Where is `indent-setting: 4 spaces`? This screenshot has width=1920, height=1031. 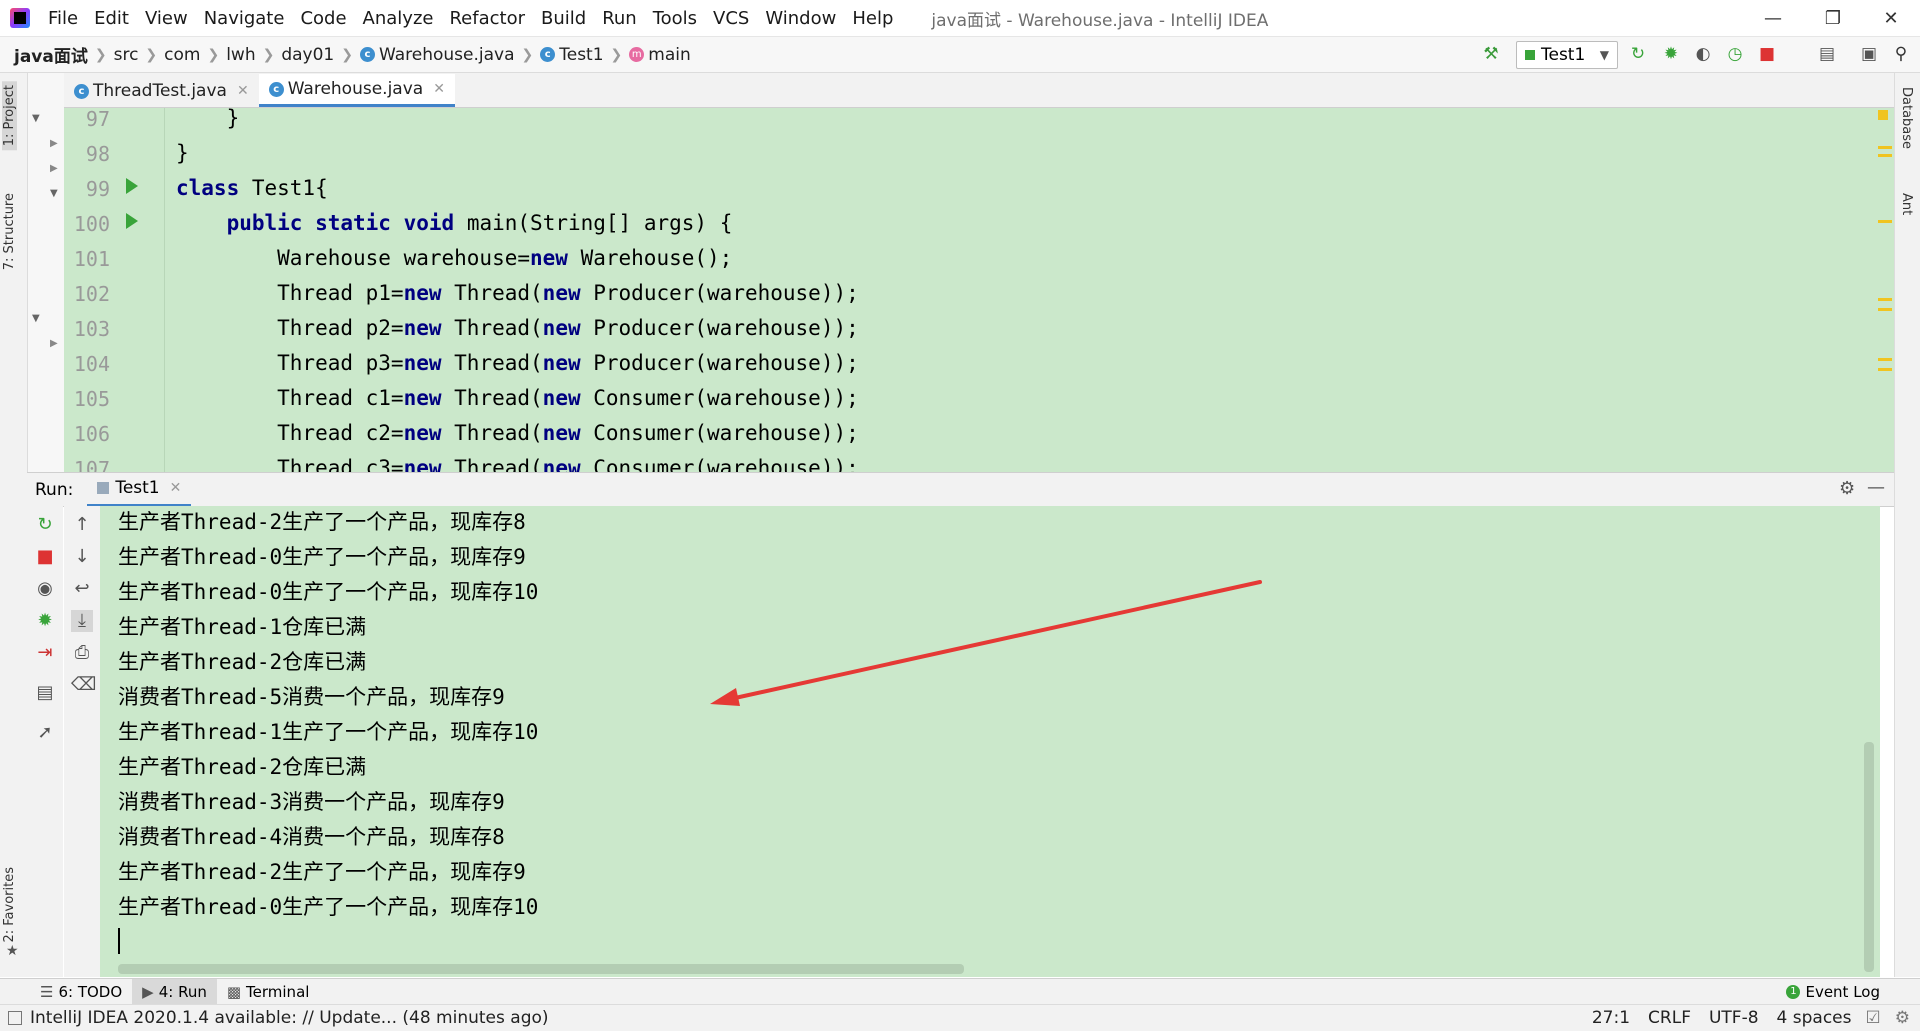 indent-setting: 4 spaces is located at coordinates (1814, 1018).